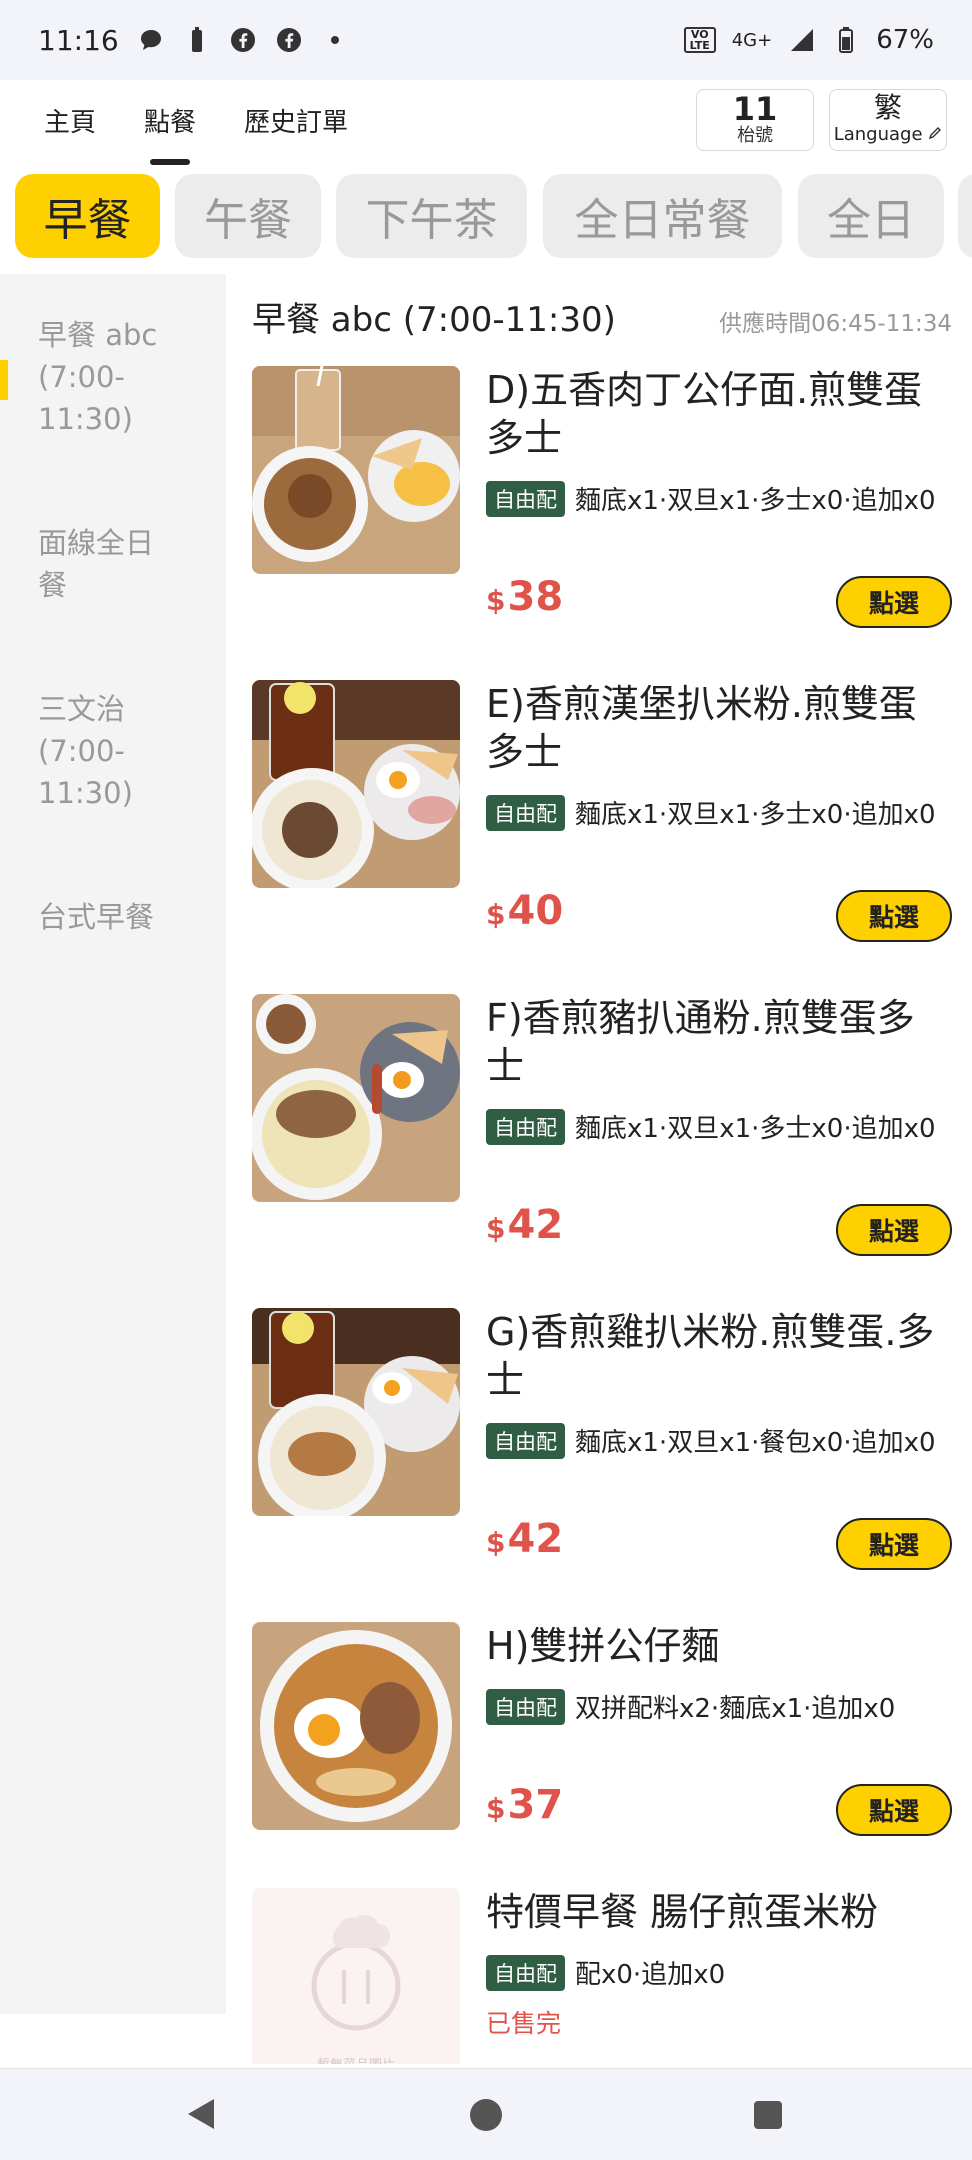 This screenshot has width=972, height=2160. I want to click on battery-percent: 67%, so click(905, 40).